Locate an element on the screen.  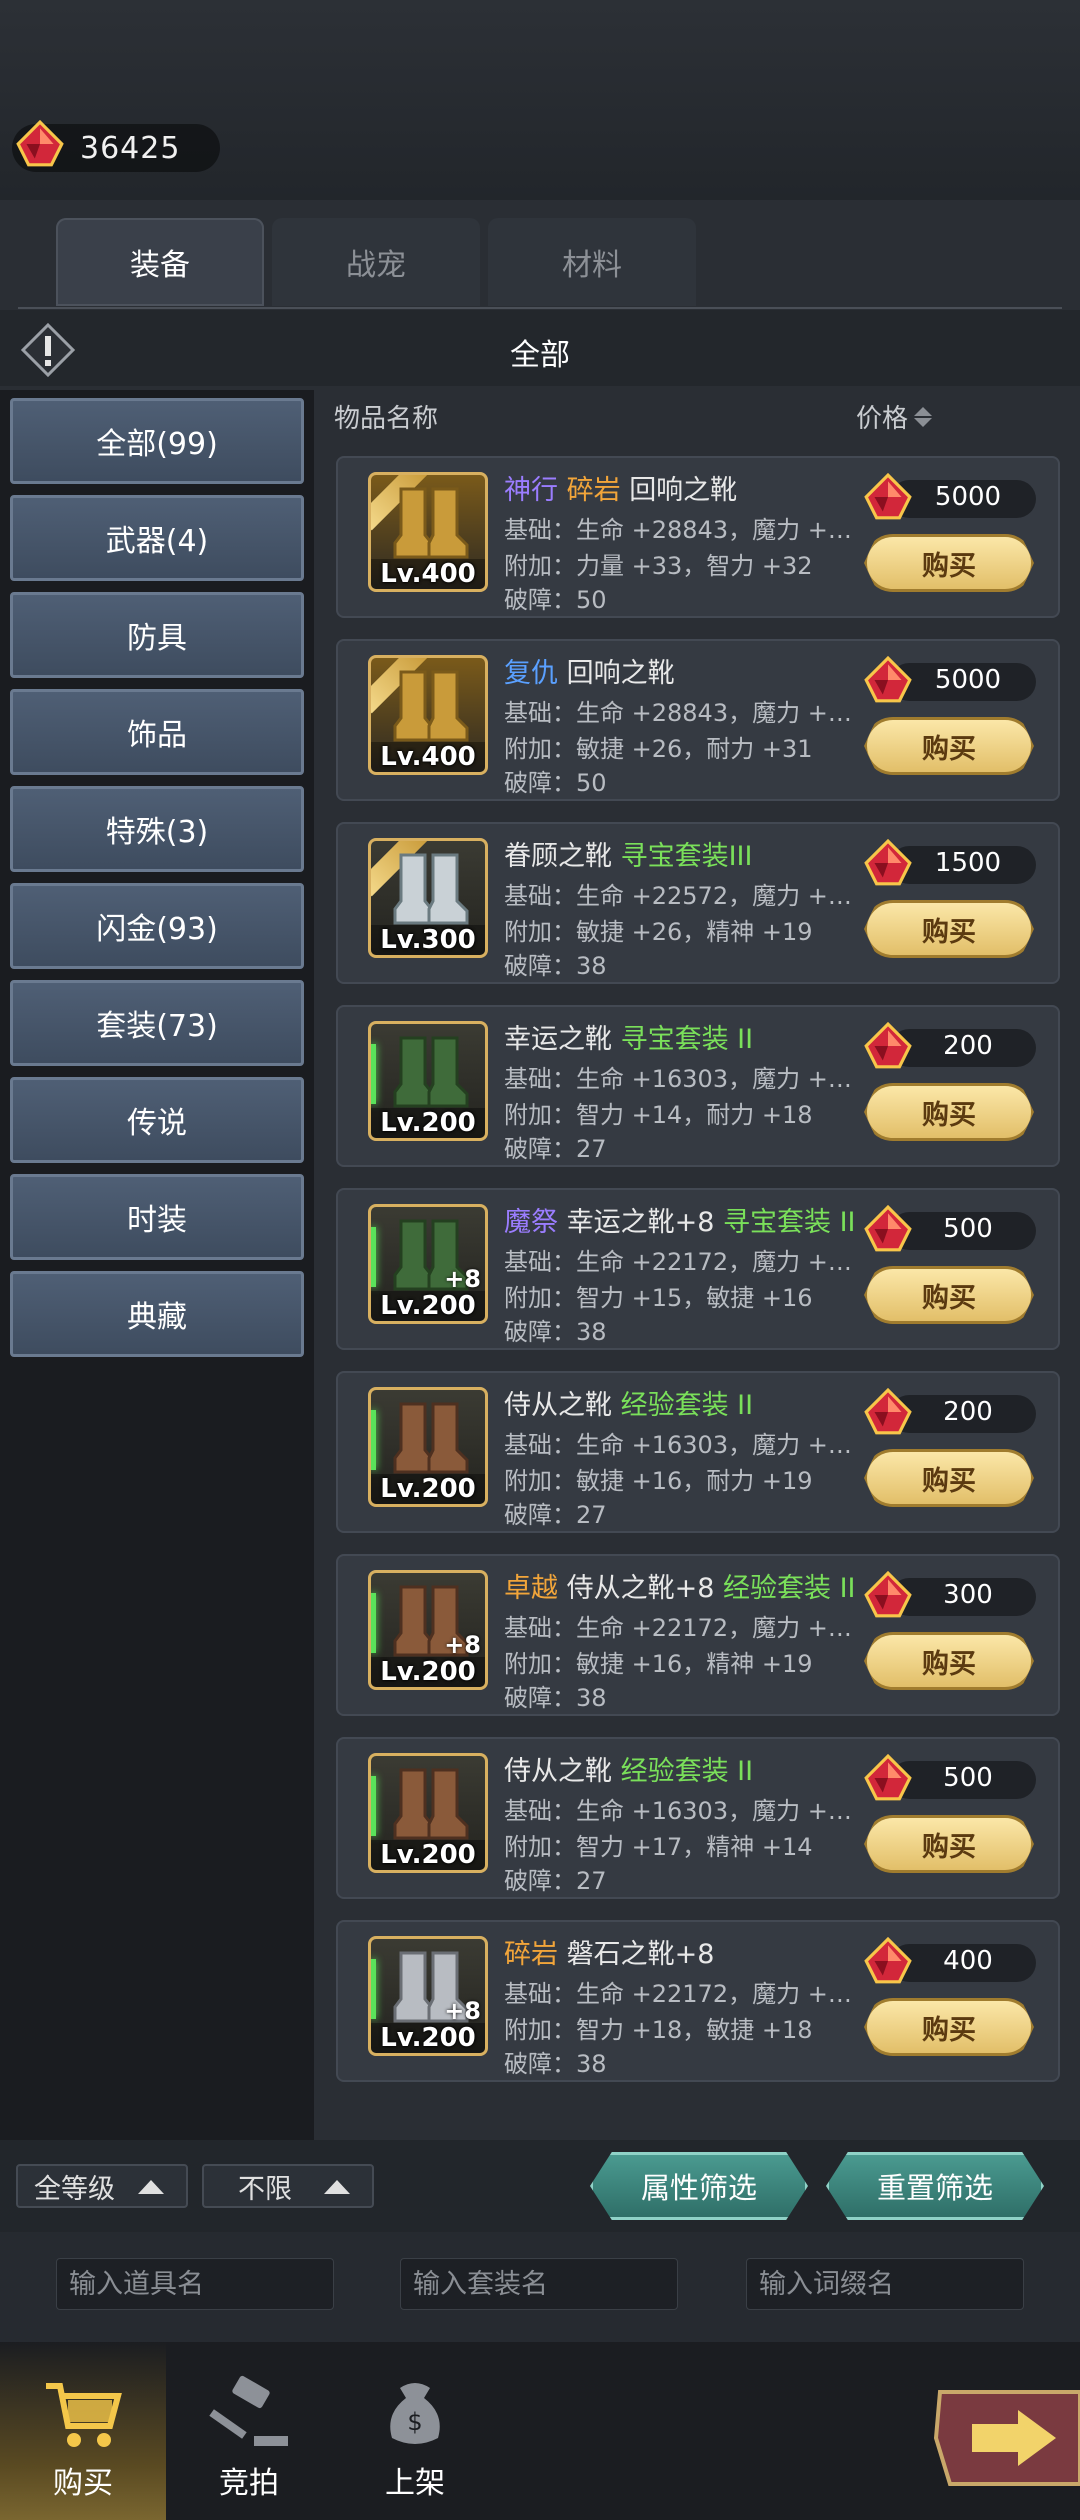
set-name-input is located at coordinates (539, 2284).